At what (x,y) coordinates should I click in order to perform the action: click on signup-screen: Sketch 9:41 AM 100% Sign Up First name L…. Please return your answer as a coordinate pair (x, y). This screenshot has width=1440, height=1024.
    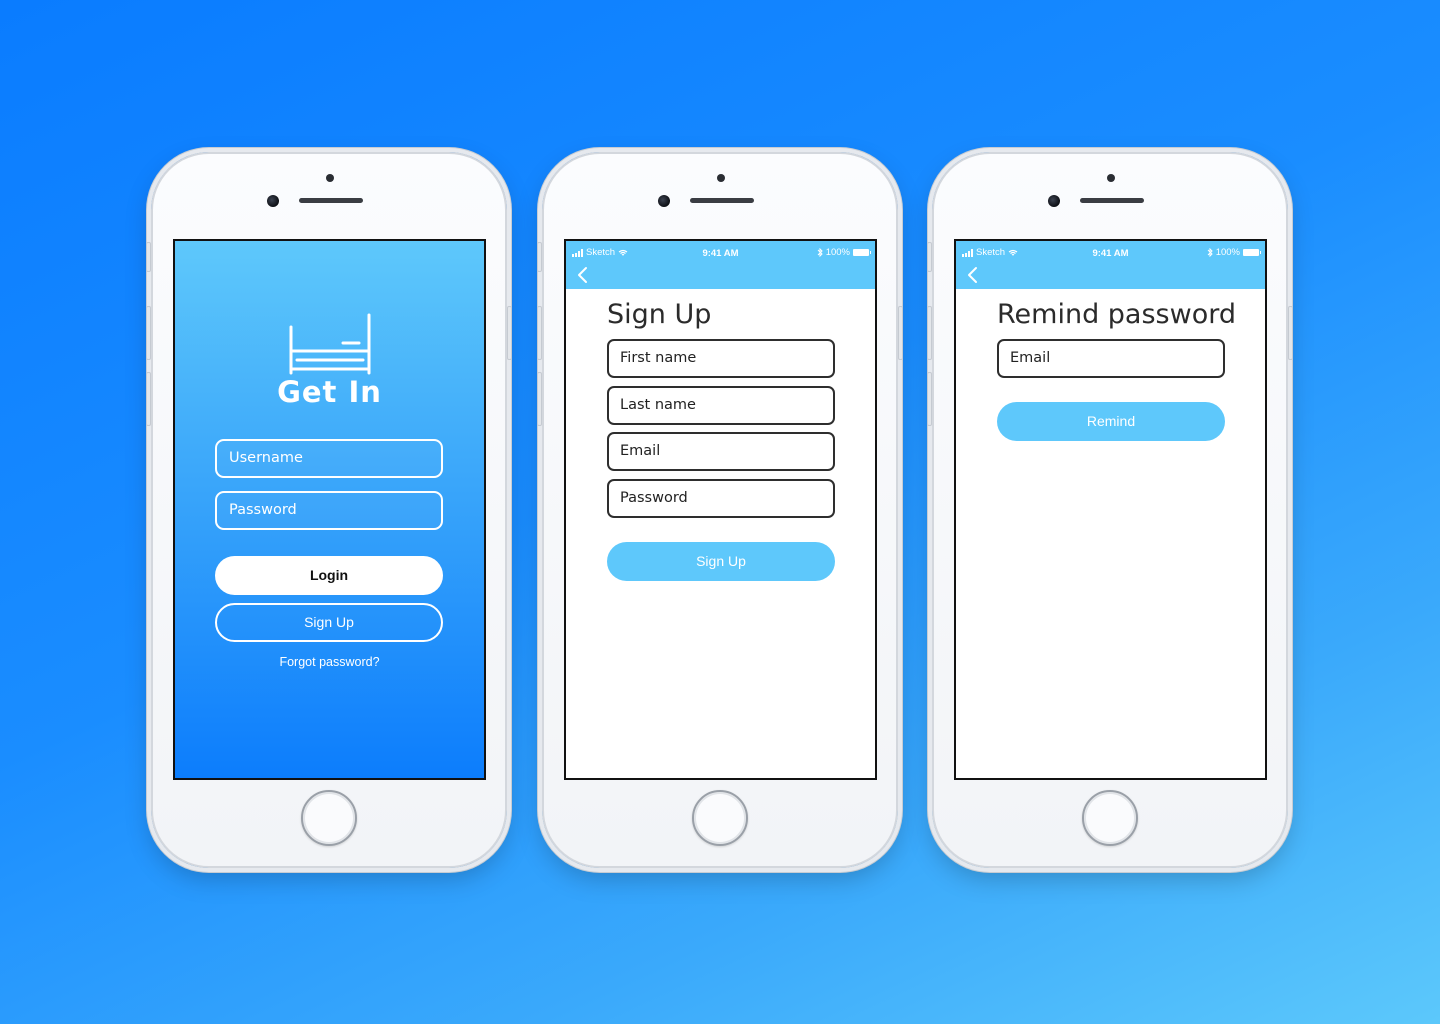
    Looking at the image, I should click on (720, 509).